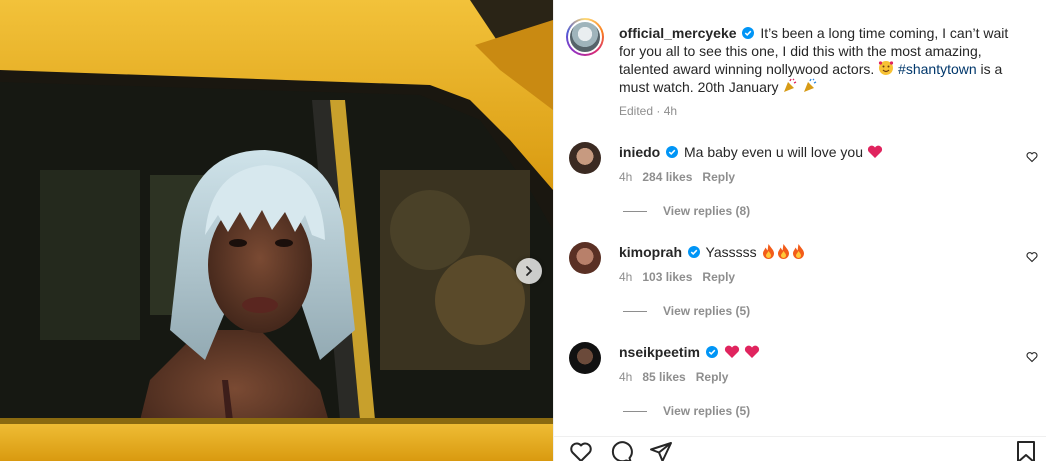  I want to click on author-avatar, so click(585, 37).